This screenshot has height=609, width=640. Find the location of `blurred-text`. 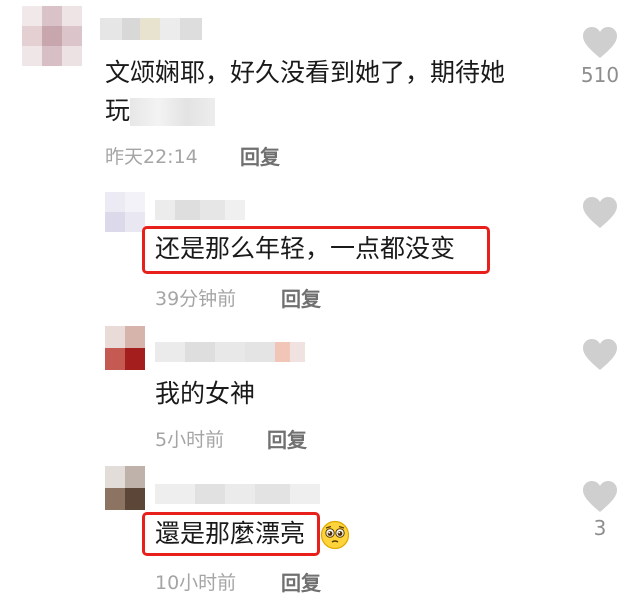

blurred-text is located at coordinates (173, 112).